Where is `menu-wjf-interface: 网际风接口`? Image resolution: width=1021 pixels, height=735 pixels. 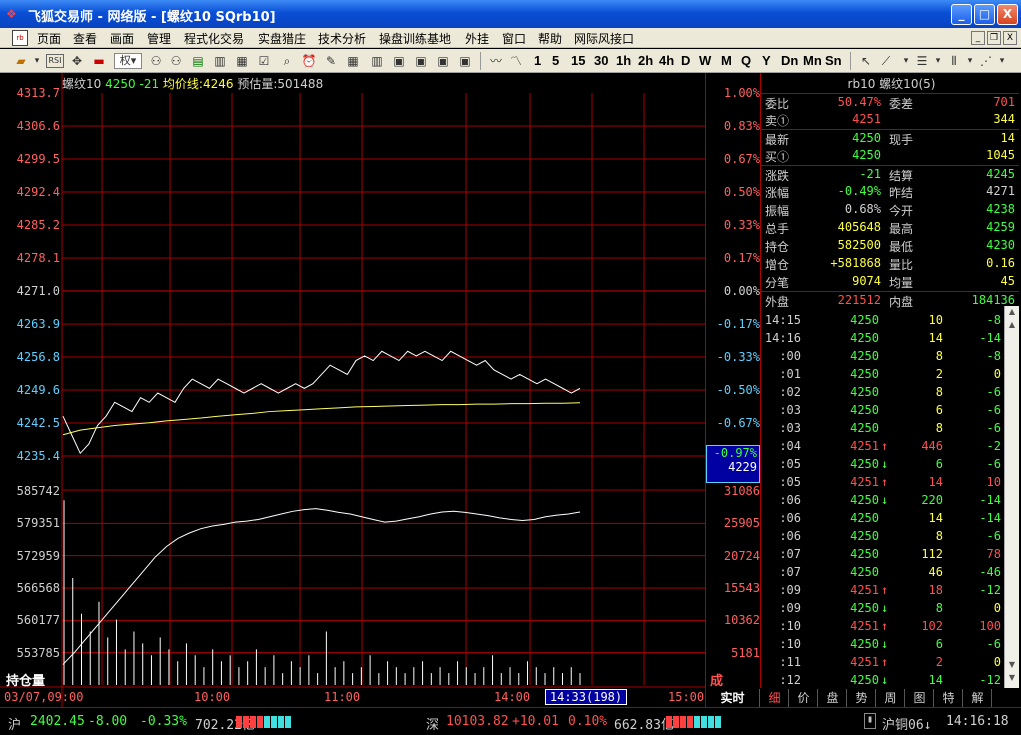
menu-wjf-interface: 网际风接口 is located at coordinates (604, 38).